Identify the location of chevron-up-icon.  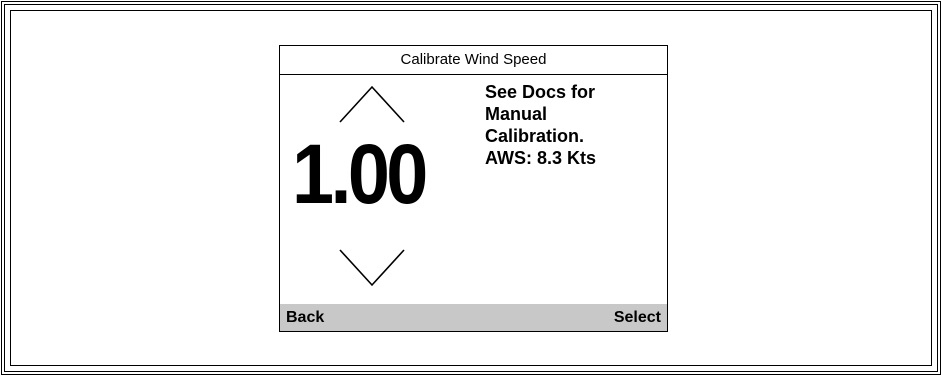
(372, 104).